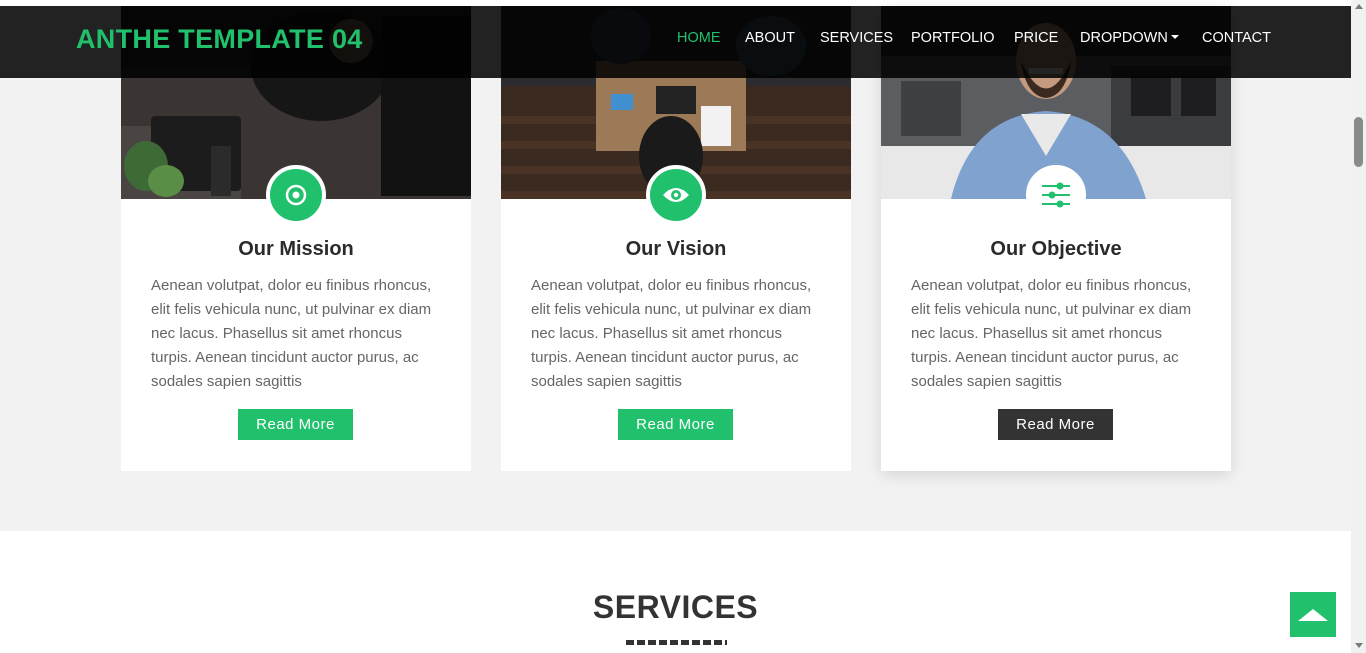 The height and width of the screenshot is (653, 1366). What do you see at coordinates (296, 195) in the screenshot?
I see `target-icon` at bounding box center [296, 195].